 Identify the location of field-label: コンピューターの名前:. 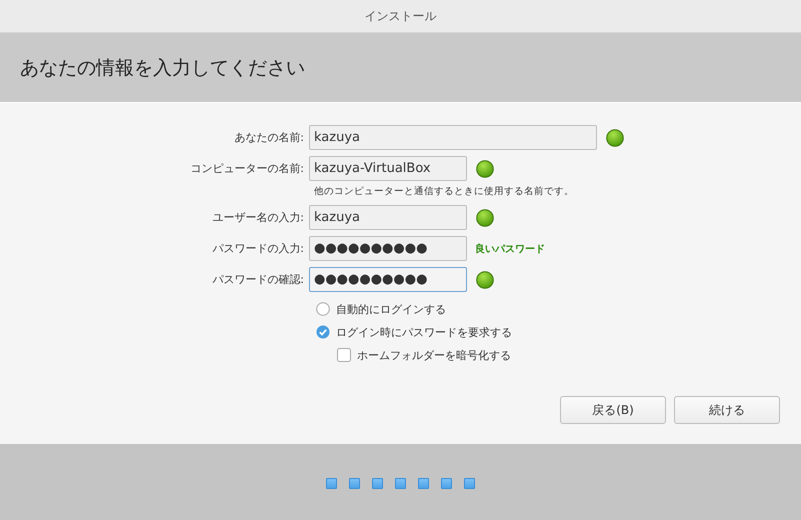
(247, 168).